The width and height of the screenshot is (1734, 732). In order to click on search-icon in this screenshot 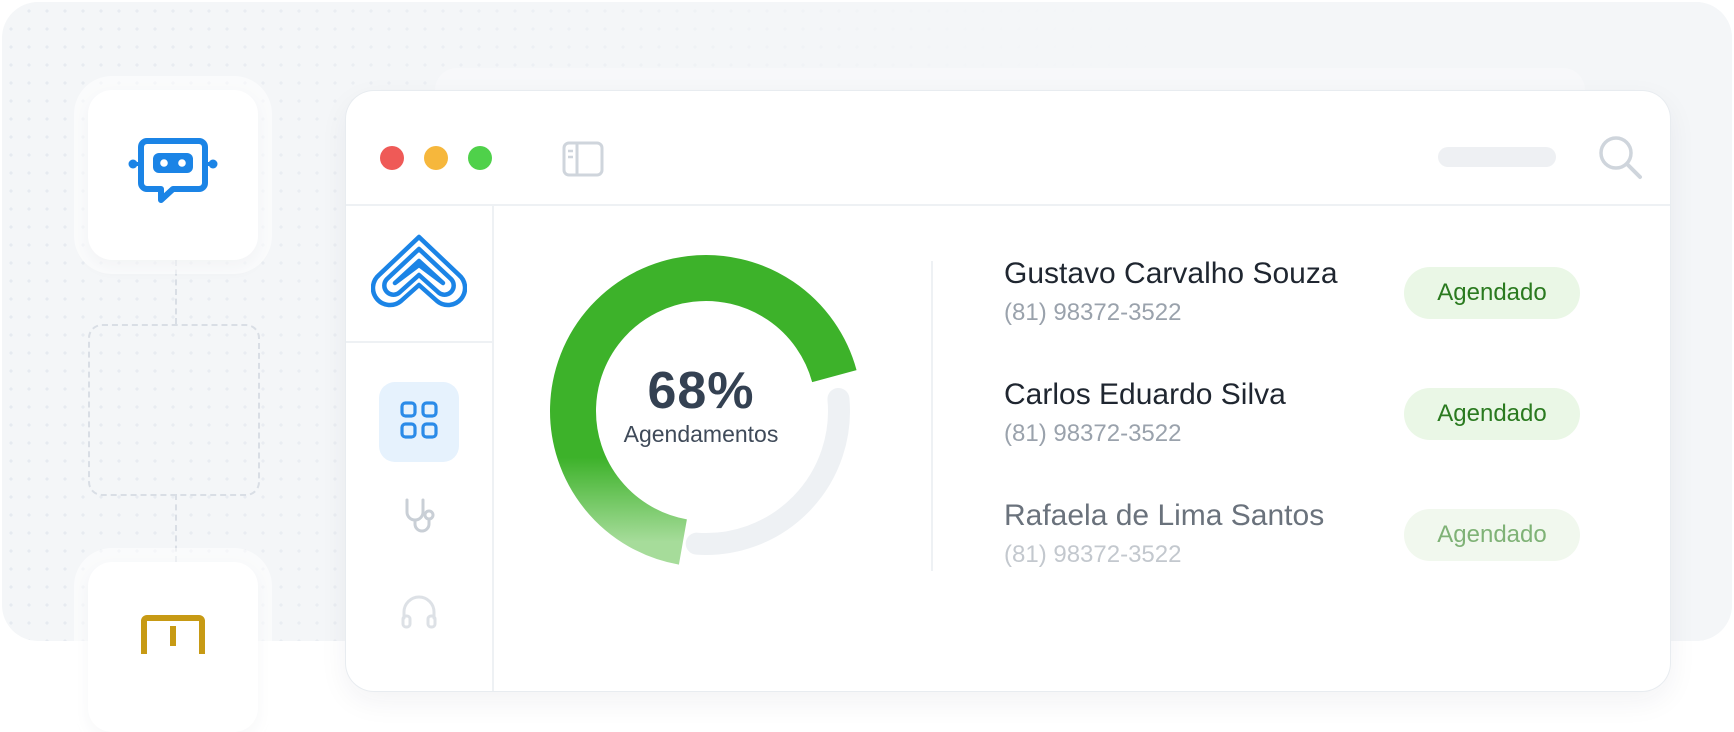, I will do `click(1620, 159)`.